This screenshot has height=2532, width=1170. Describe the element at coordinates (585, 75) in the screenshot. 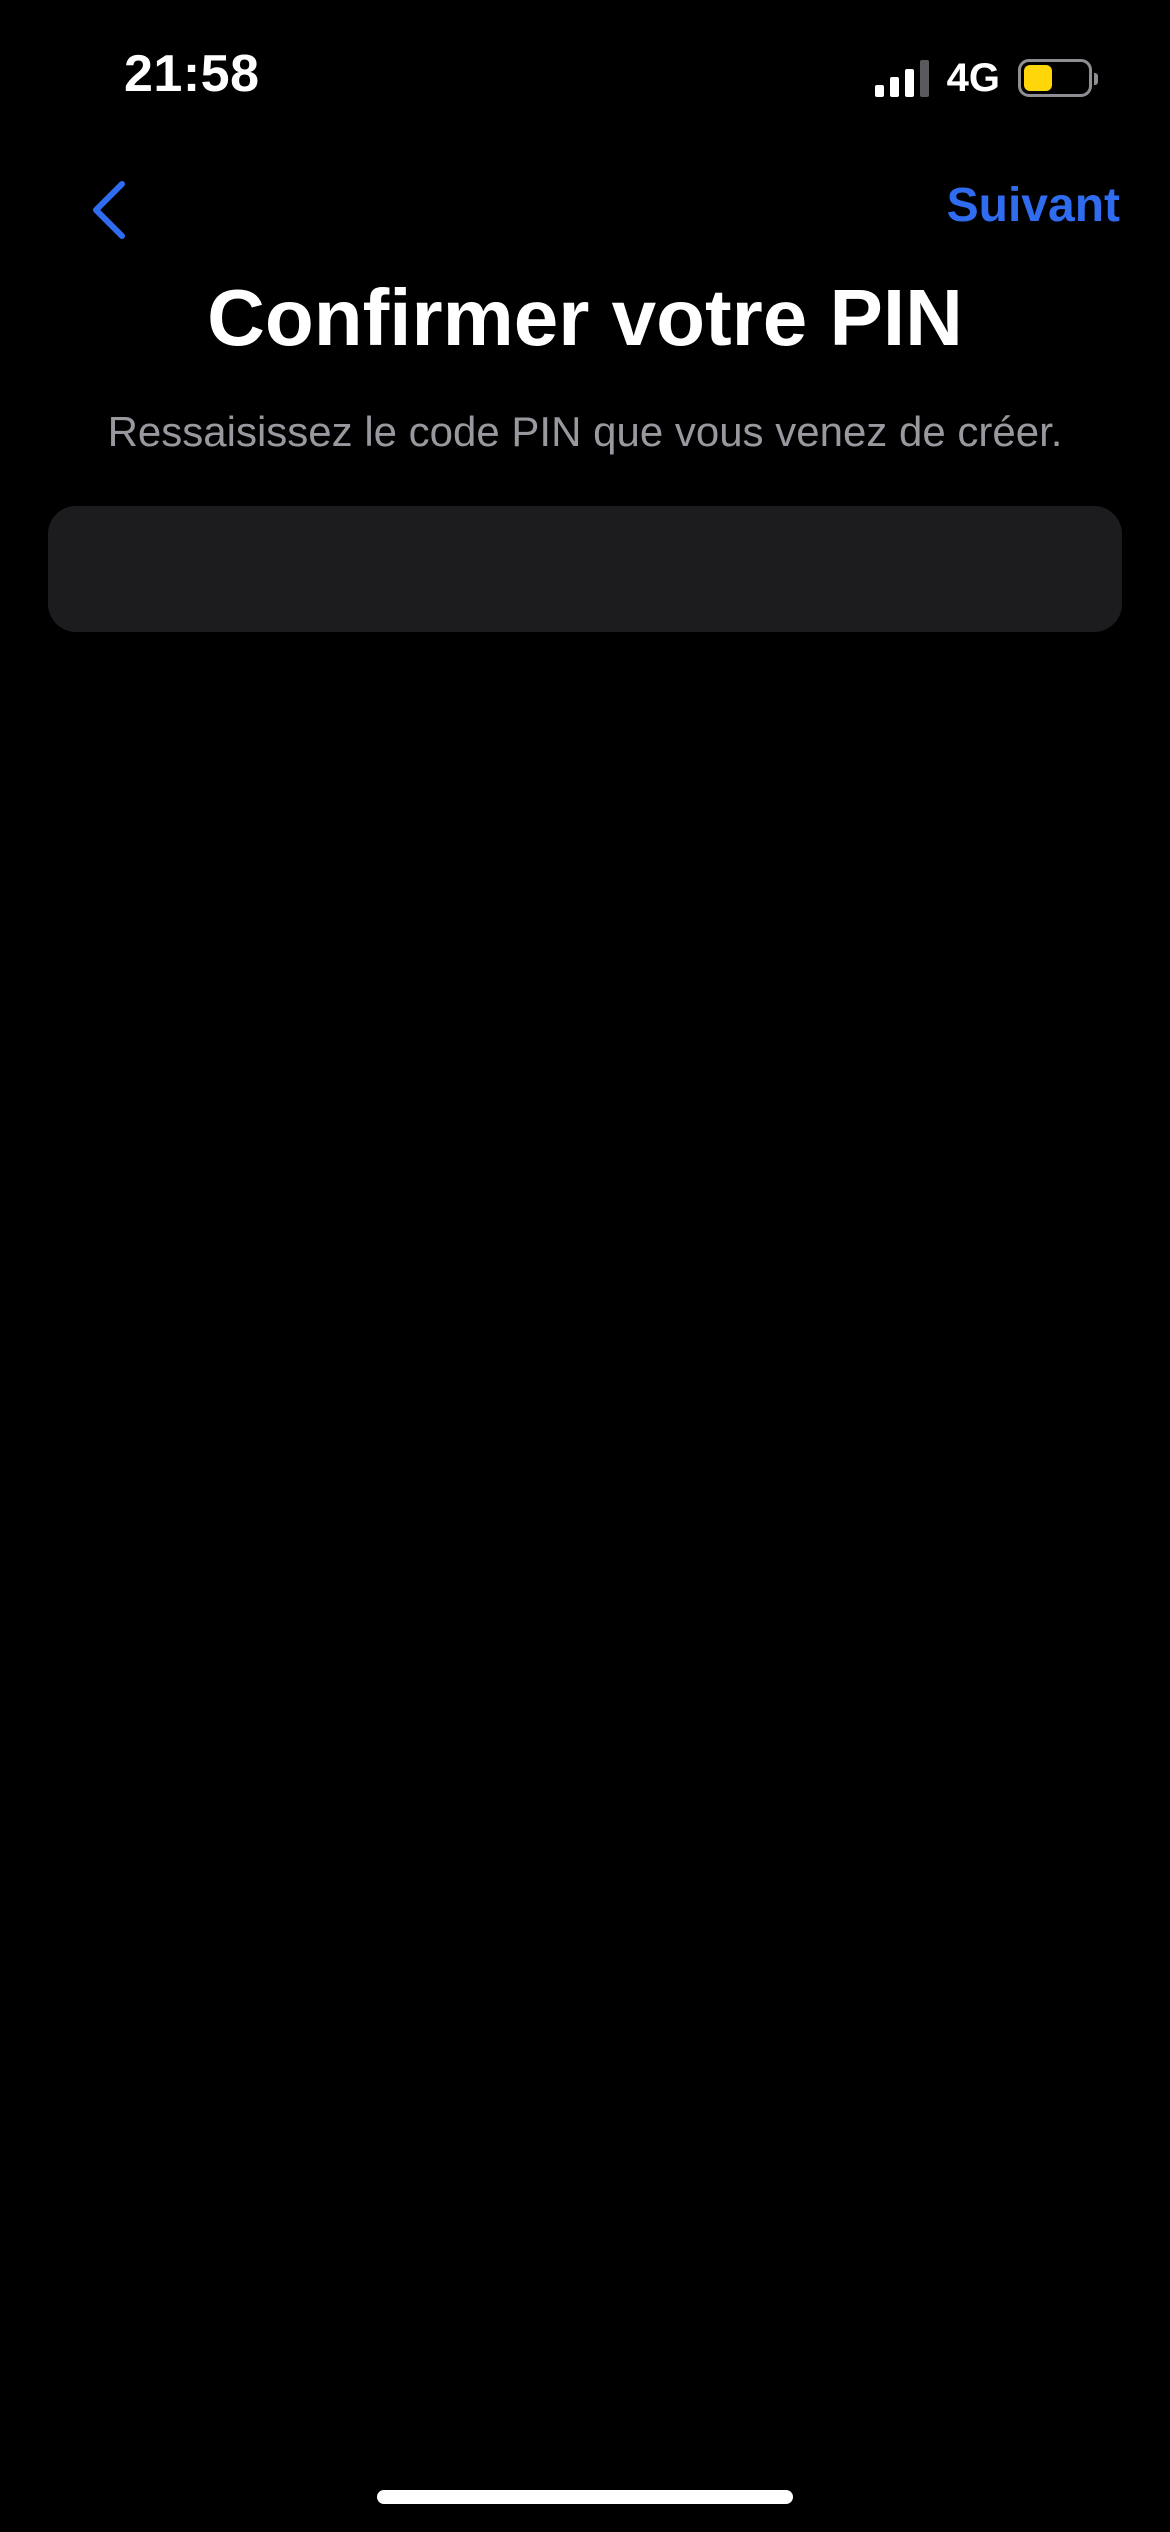

I see `status-bar: 21:58 4G` at that location.